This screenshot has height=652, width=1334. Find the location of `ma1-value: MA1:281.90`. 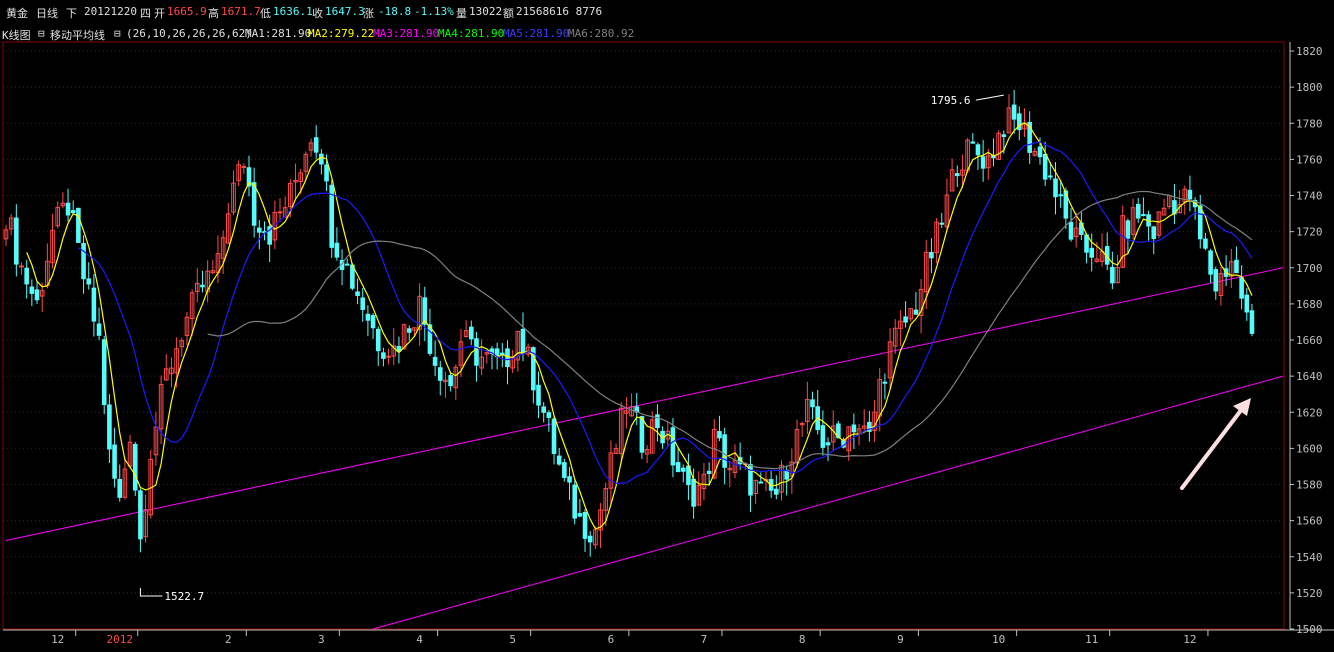

ma1-value: MA1:281.90 is located at coordinates (278, 33).